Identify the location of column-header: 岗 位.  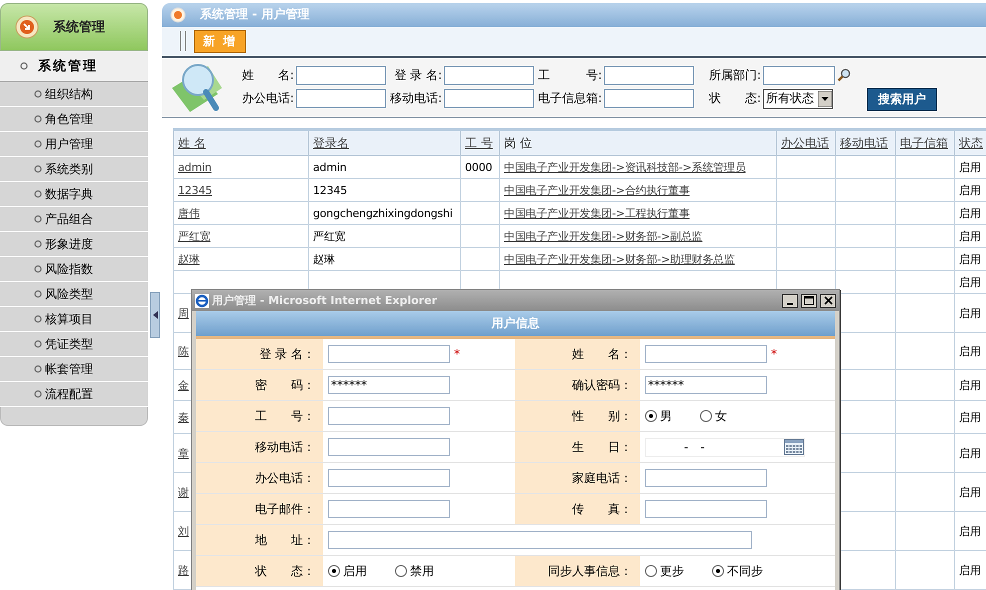
(638, 143).